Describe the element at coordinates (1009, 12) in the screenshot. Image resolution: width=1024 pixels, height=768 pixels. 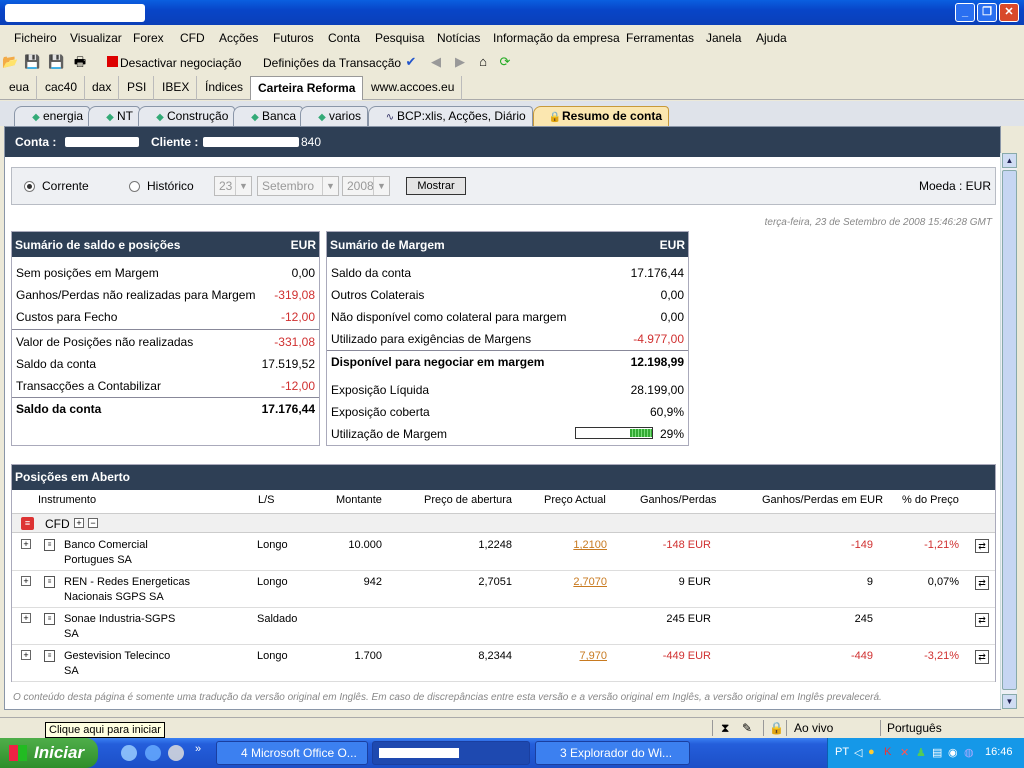
I see `close-button: ✕` at that location.